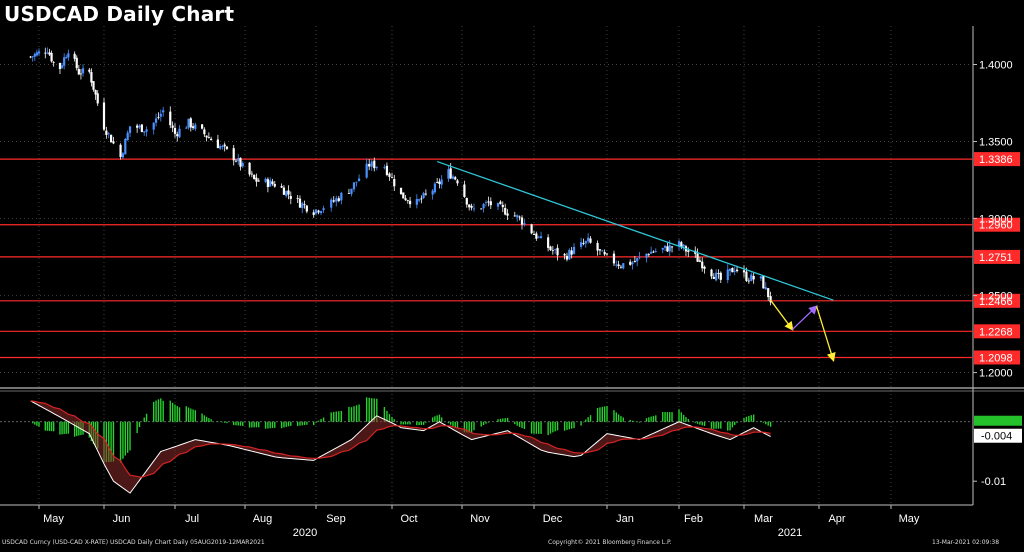 The width and height of the screenshot is (1024, 552). Describe the element at coordinates (996, 220) in the screenshot. I see `y-tick-label: 1.3000` at that location.